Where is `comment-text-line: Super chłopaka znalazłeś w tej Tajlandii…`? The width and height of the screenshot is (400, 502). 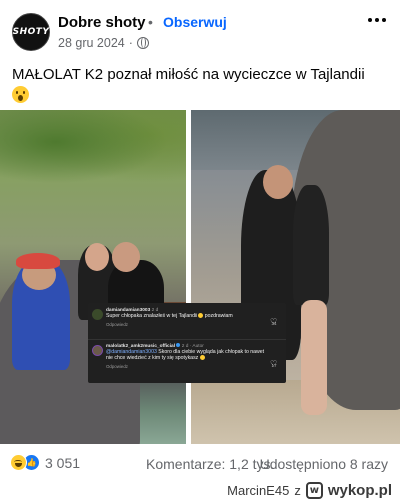
comment-text-line: Super chłopaka znalazłeś w tej Tajlandii… is located at coordinates (188, 316).